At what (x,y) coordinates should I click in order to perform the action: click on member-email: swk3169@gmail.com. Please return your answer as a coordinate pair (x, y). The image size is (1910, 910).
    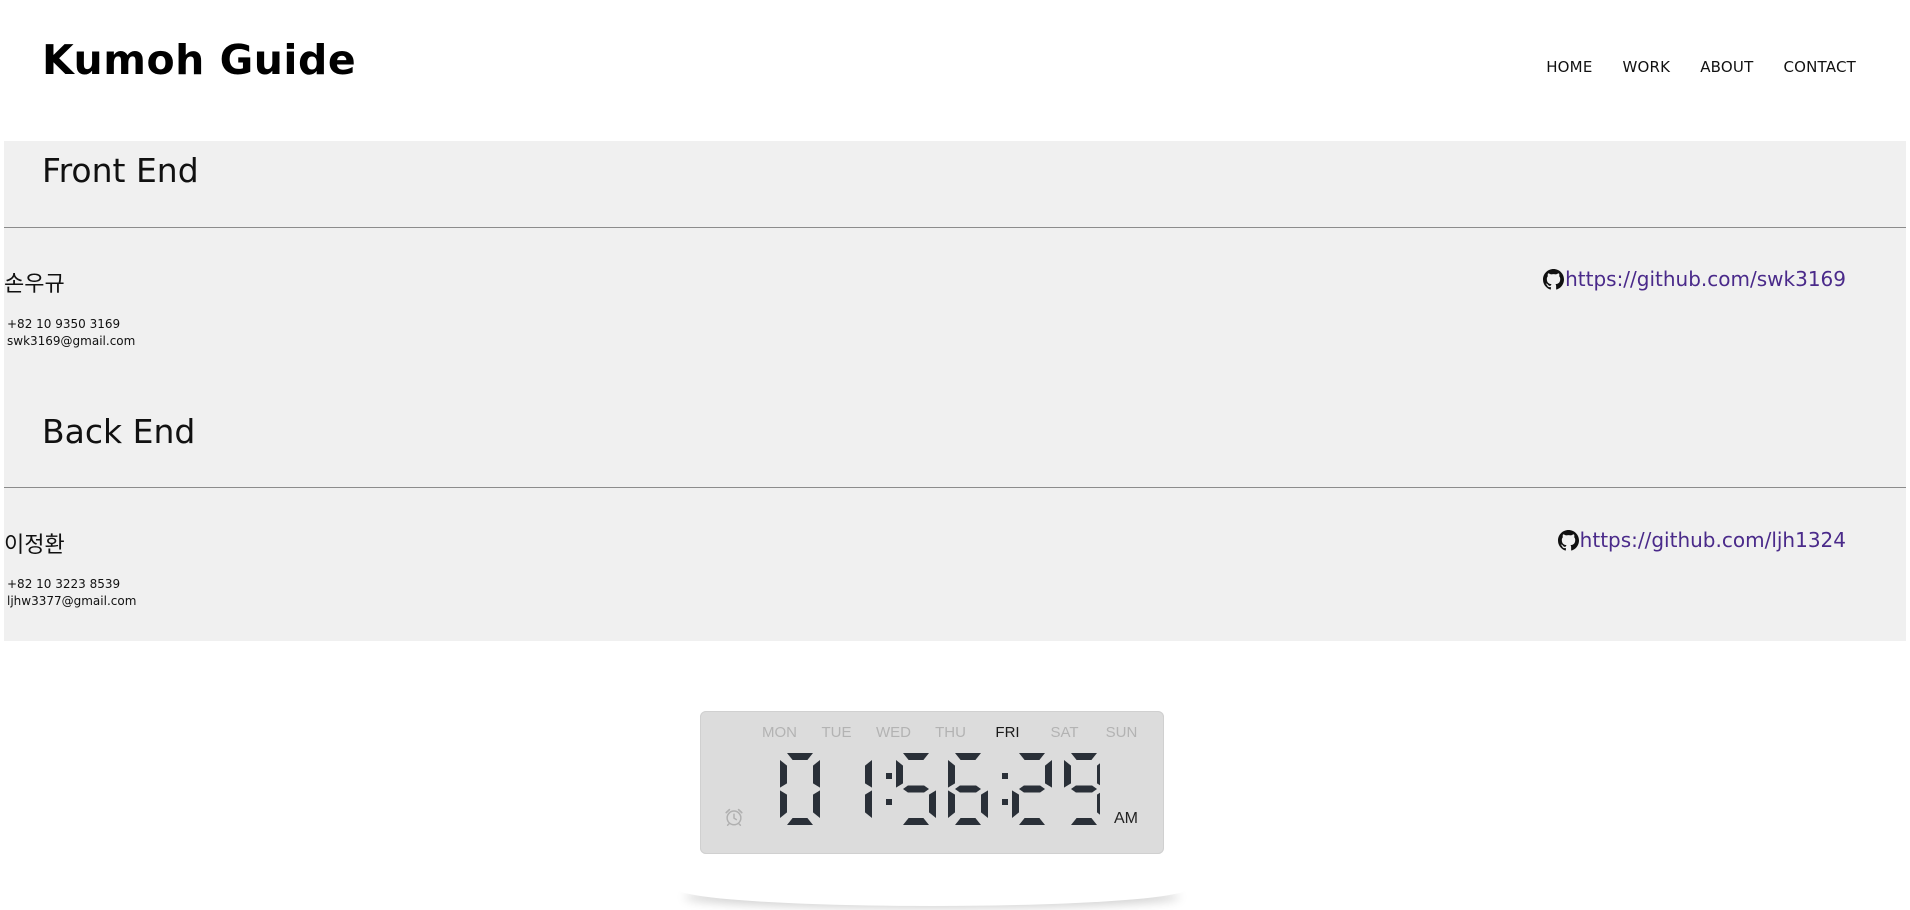
    Looking at the image, I should click on (71, 341).